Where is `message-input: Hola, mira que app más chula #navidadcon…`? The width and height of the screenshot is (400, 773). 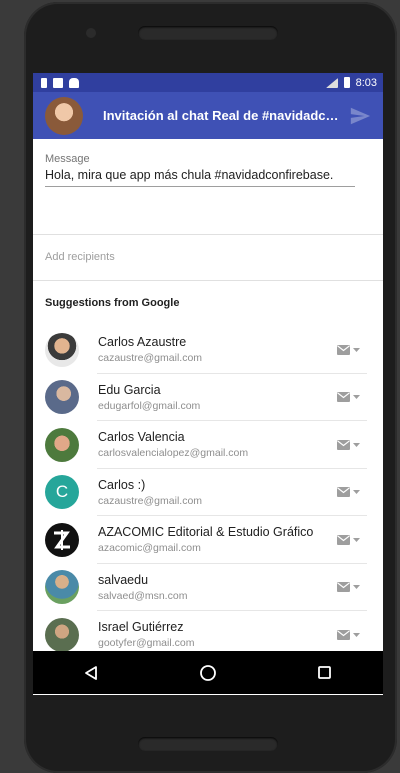
message-input: Hola, mira que app más chula #navidadcon… is located at coordinates (200, 177).